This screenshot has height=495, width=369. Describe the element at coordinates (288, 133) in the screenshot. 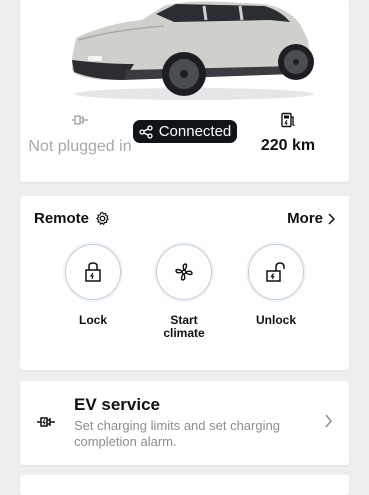

I see `range-status: 220 km` at that location.